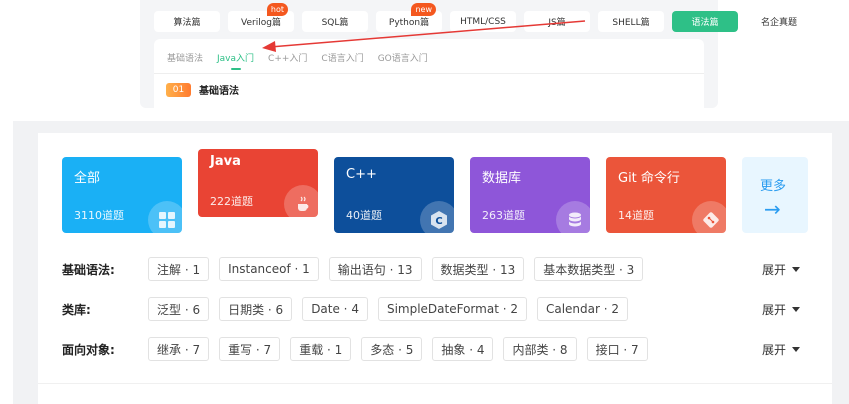 The width and height of the screenshot is (849, 404). Describe the element at coordinates (321, 349) in the screenshot. I see `tag: 重载 · 1` at that location.